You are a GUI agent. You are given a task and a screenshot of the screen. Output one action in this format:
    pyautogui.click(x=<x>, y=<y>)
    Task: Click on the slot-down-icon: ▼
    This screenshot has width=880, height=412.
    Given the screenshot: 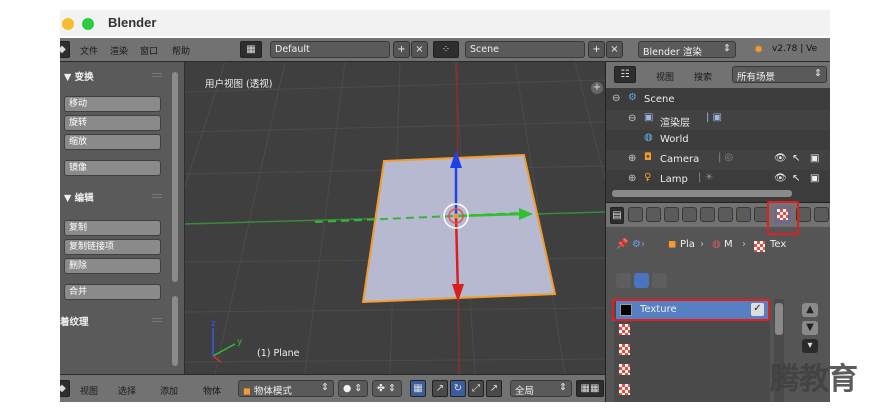 What is the action you would take?
    pyautogui.click(x=810, y=328)
    